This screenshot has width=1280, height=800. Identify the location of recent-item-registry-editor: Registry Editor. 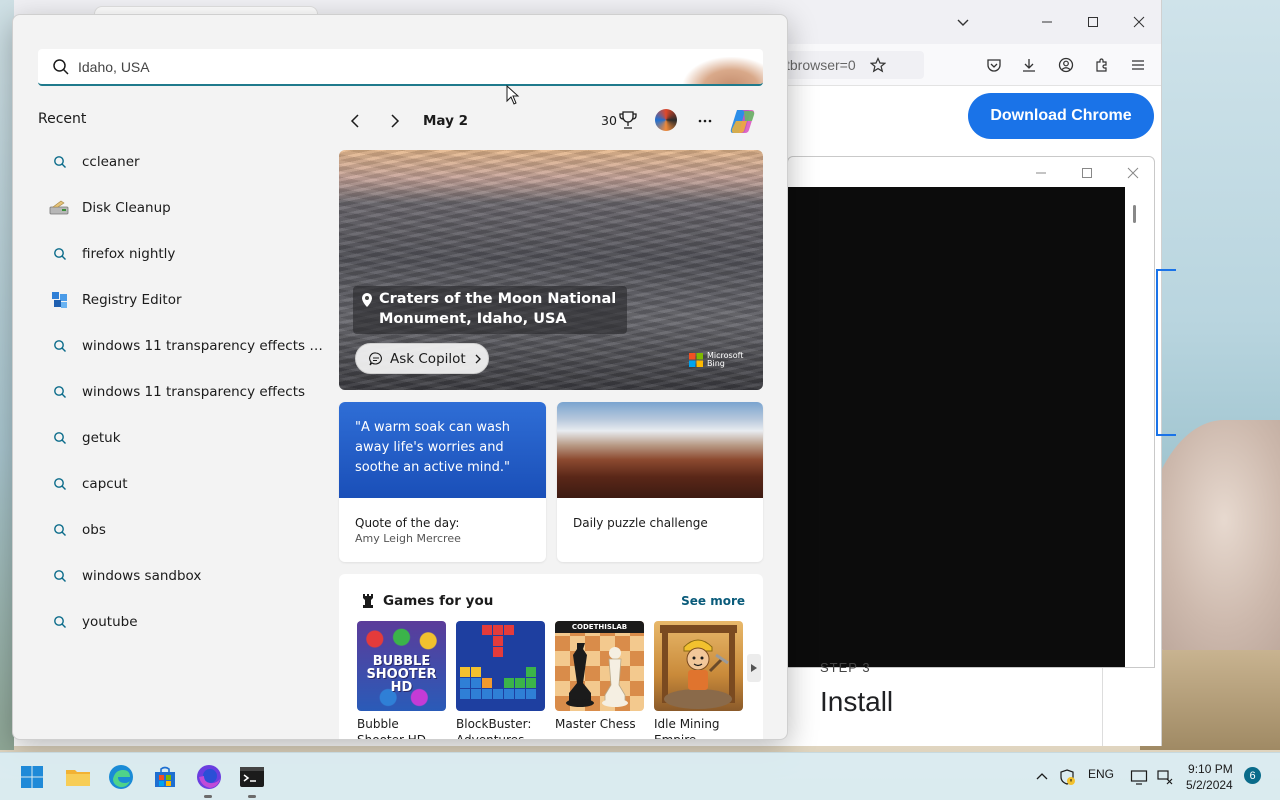
(183, 300).